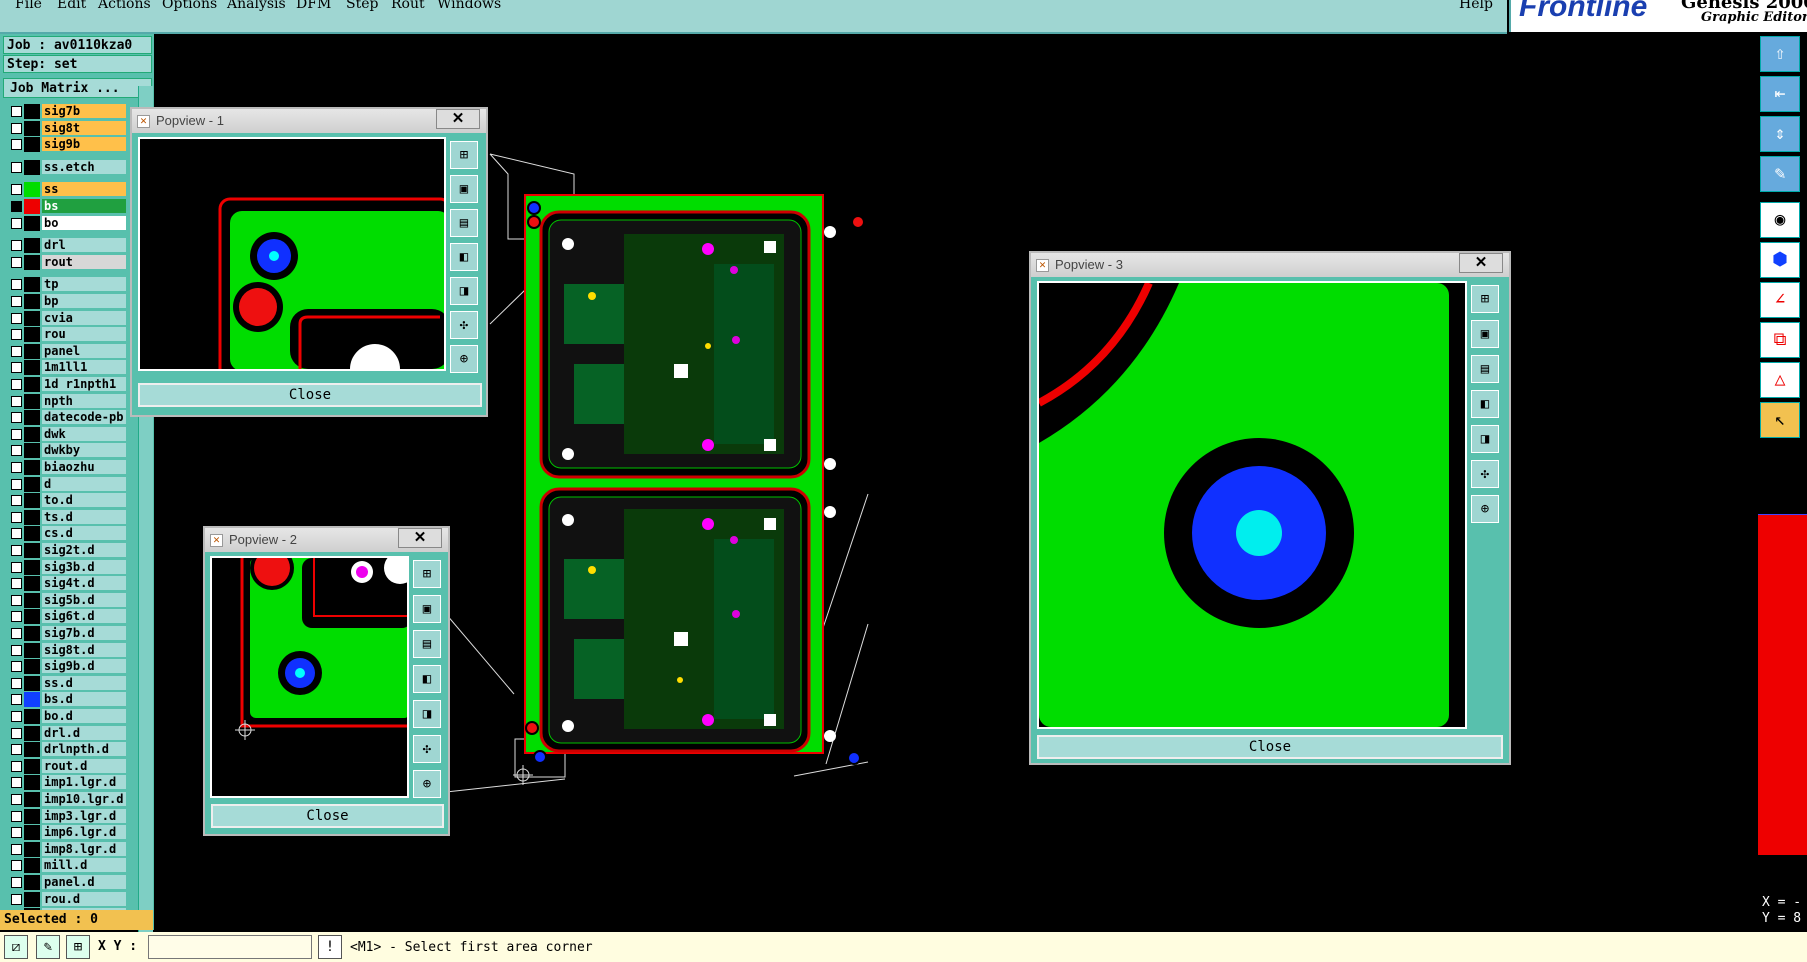 Image resolution: width=1807 pixels, height=962 pixels. I want to click on layer-row: sig4t.d, so click(66, 584).